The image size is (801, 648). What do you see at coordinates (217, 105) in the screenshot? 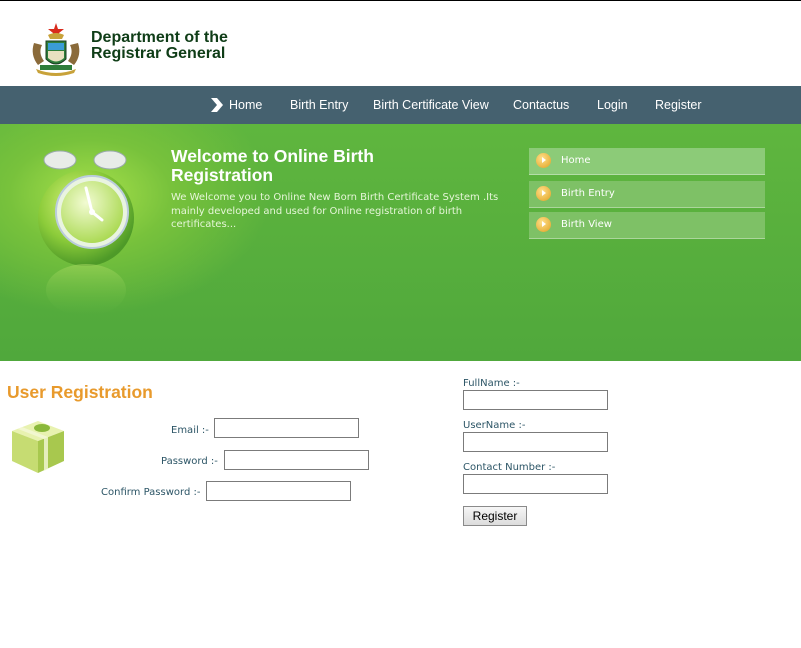
I see `chevron-right-icon` at bounding box center [217, 105].